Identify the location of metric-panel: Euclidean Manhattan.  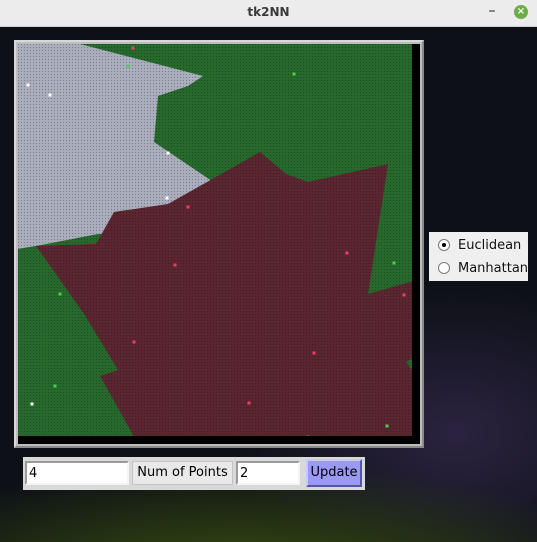
(478, 256).